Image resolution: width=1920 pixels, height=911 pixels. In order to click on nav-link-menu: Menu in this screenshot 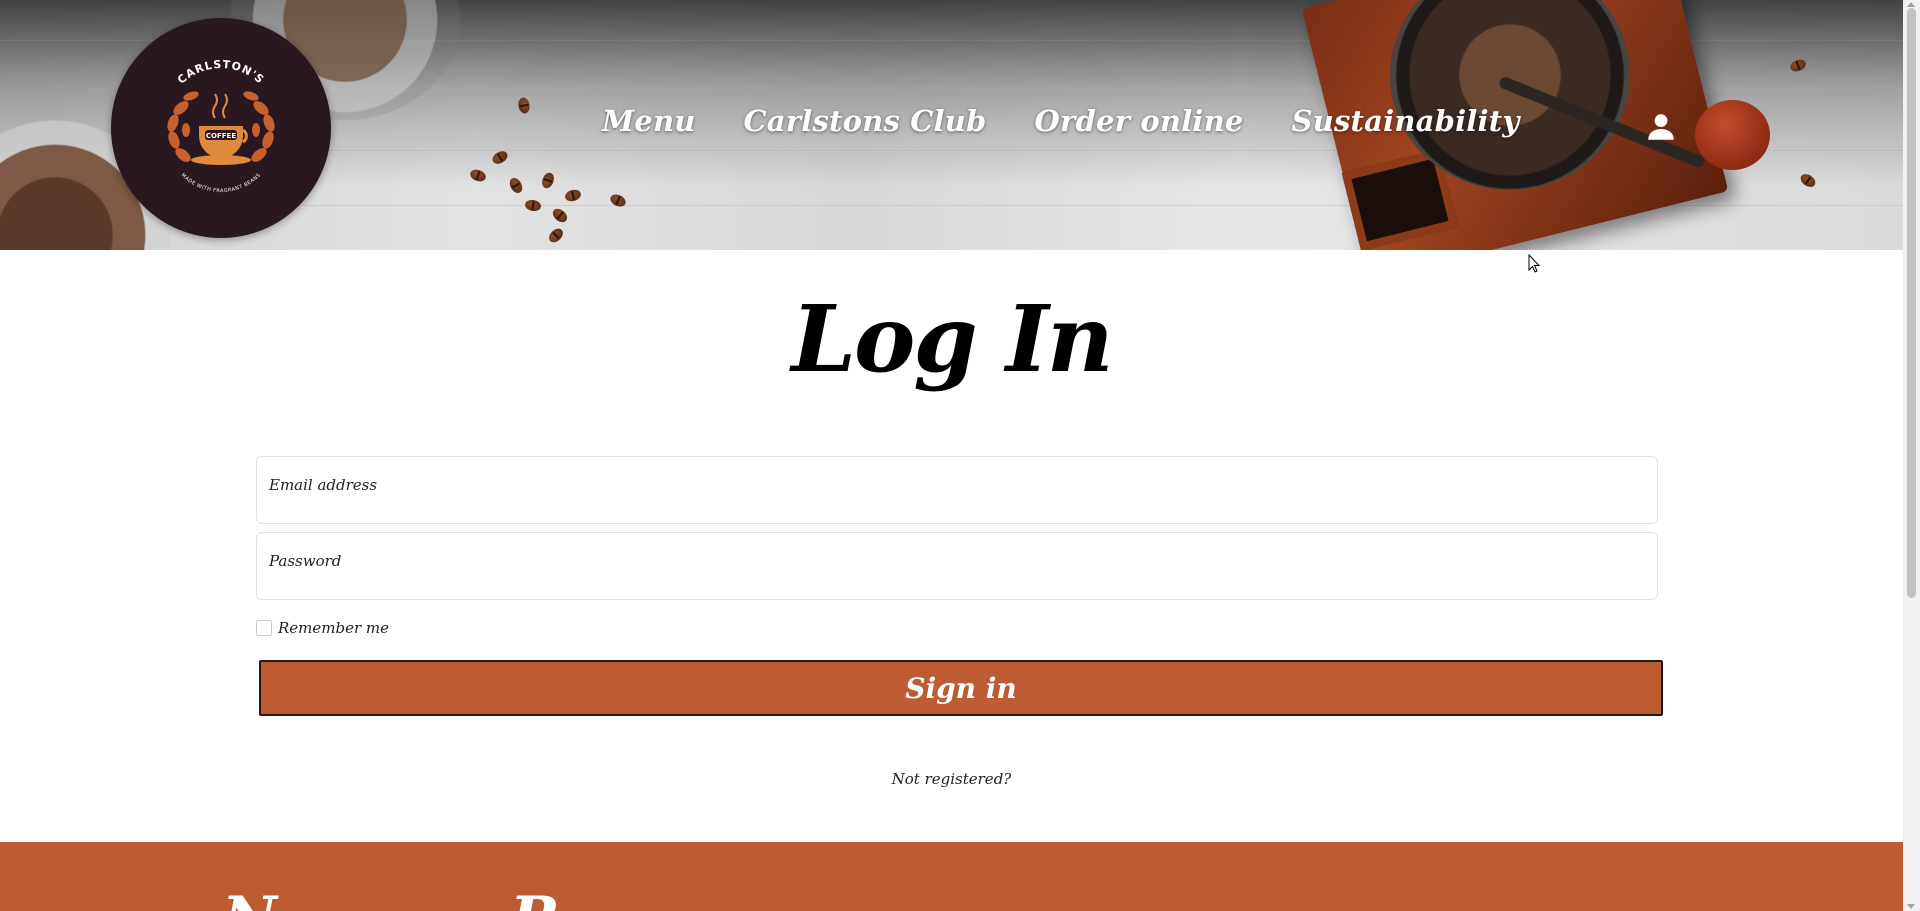, I will do `click(649, 121)`.